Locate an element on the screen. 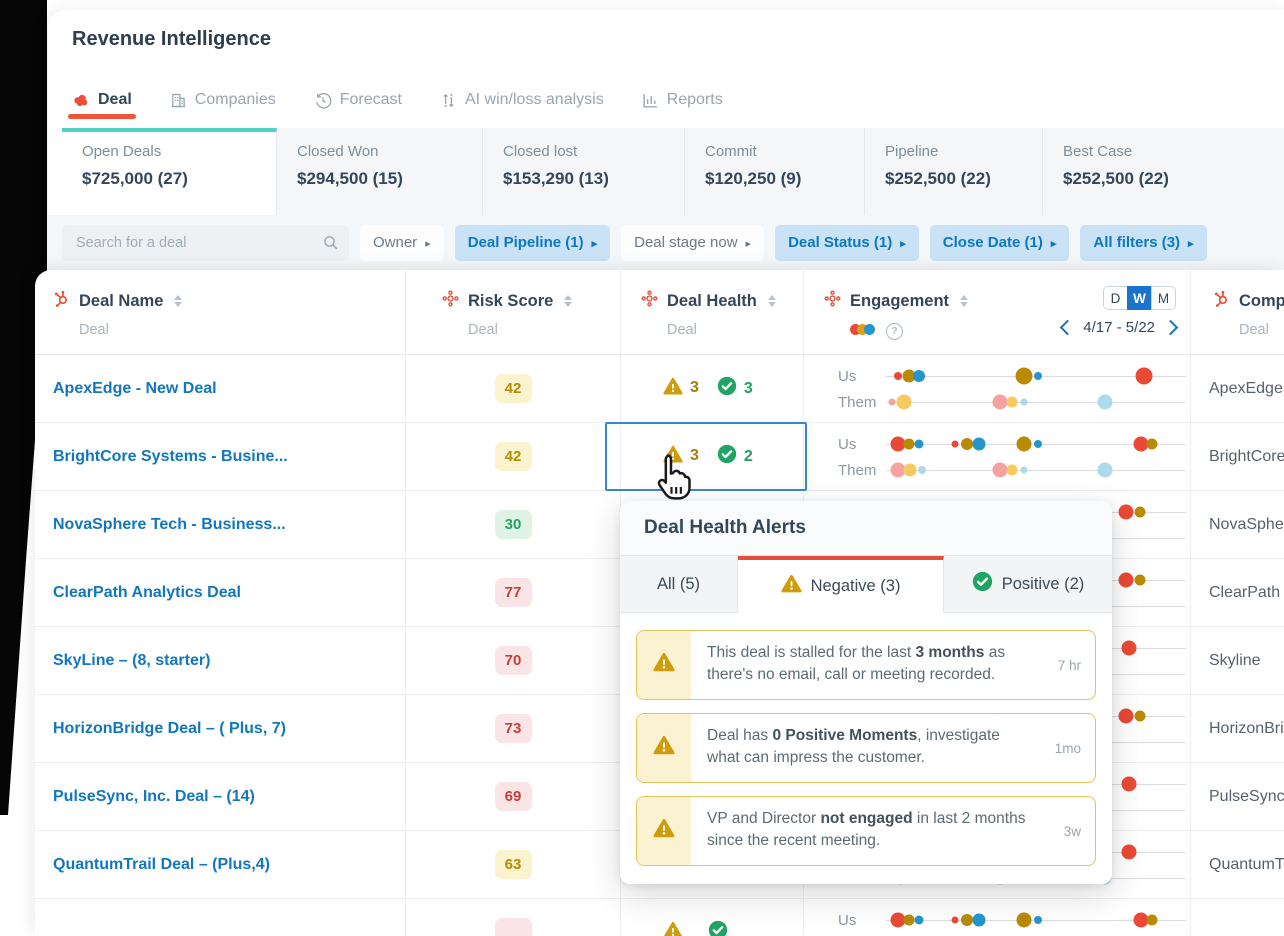  filter-pill-close-date-1-: Close Date (1) ▸ is located at coordinates (999, 242).